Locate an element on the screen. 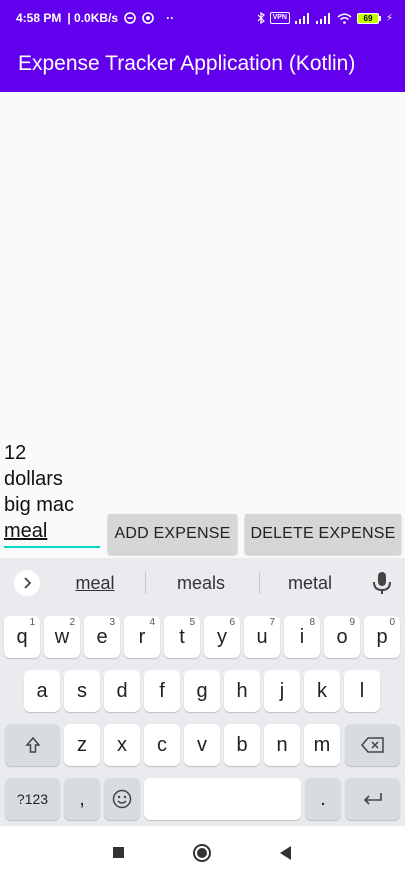 This screenshot has height=878, width=405. key-l-label: l is located at coordinates (362, 690).